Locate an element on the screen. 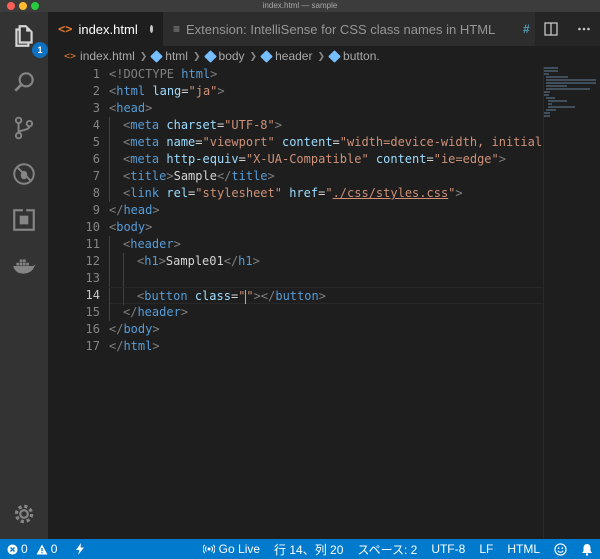 The image size is (600, 559). minimap is located at coordinates (572, 302).